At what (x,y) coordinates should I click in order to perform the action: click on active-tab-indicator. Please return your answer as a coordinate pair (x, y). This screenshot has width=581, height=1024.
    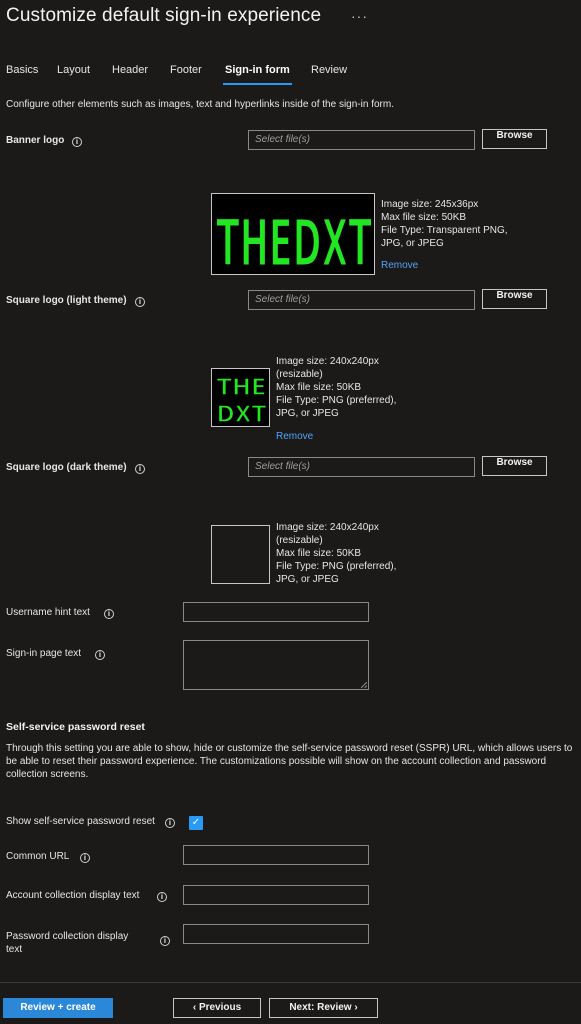
    Looking at the image, I should click on (257, 84).